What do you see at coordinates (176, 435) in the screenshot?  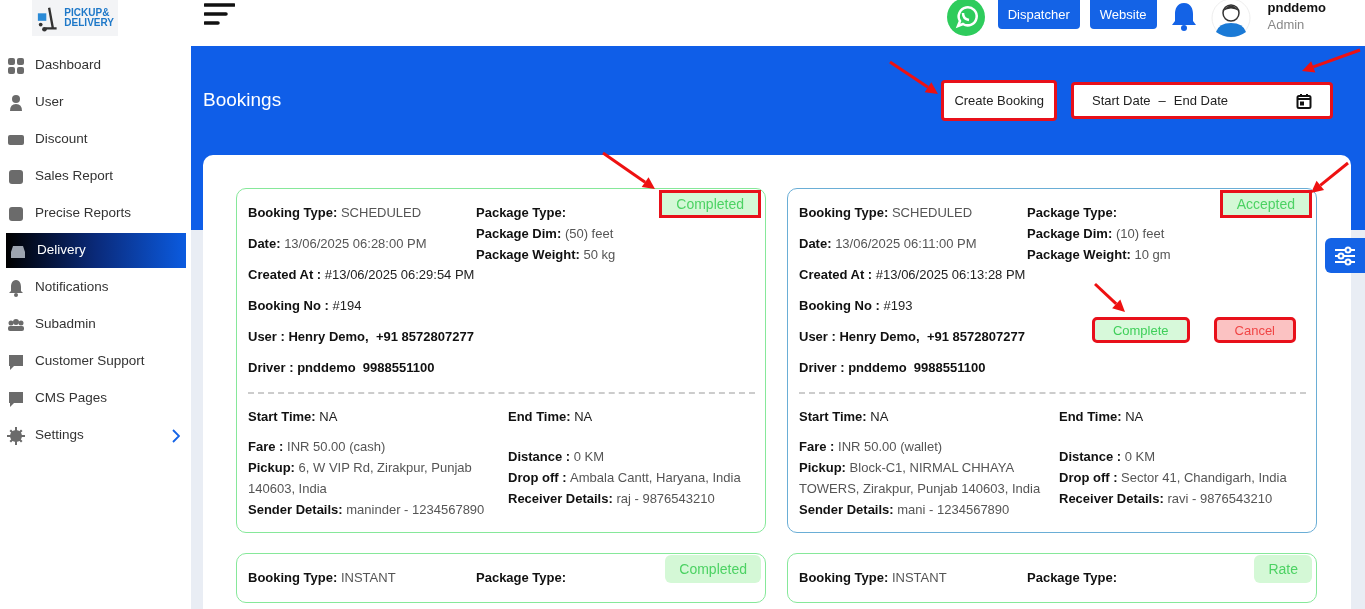 I see `chevron-right-icon` at bounding box center [176, 435].